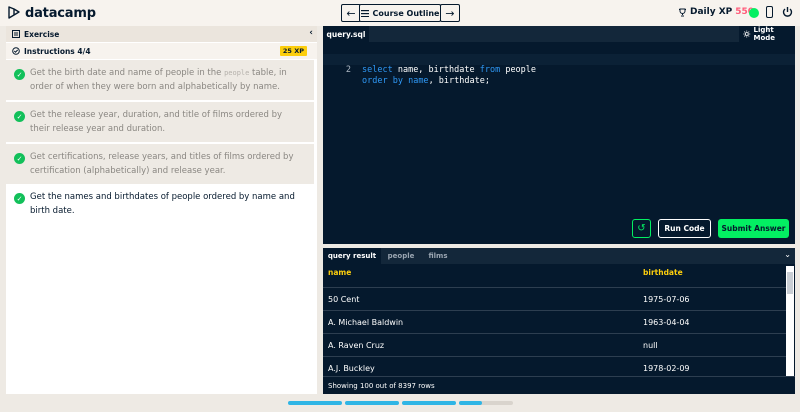 The height and width of the screenshot is (412, 800). What do you see at coordinates (490, 70) in the screenshot?
I see `sql-keyword: from` at bounding box center [490, 70].